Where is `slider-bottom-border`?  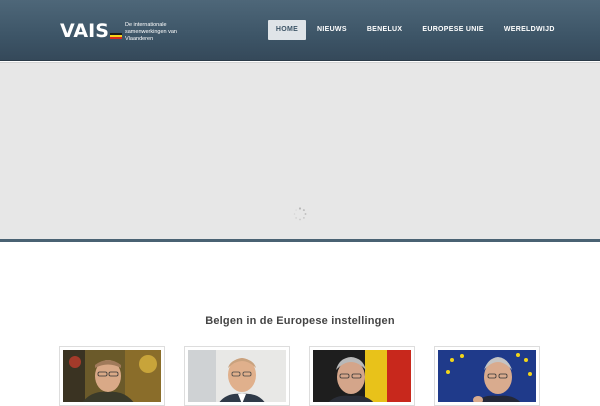 slider-bottom-border is located at coordinates (300, 240).